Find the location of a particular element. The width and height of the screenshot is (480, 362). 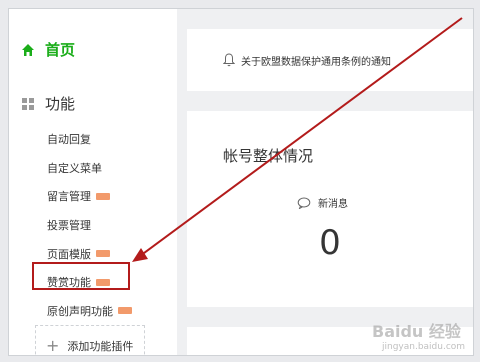

add-plugin-button: + 添加功能插件 is located at coordinates (90, 340).